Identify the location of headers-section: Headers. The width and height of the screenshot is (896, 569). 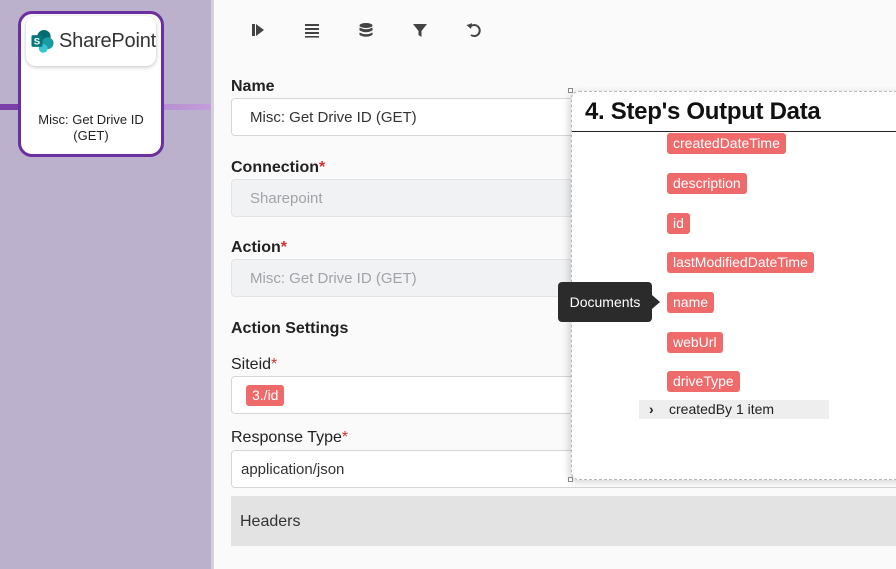
(563, 521).